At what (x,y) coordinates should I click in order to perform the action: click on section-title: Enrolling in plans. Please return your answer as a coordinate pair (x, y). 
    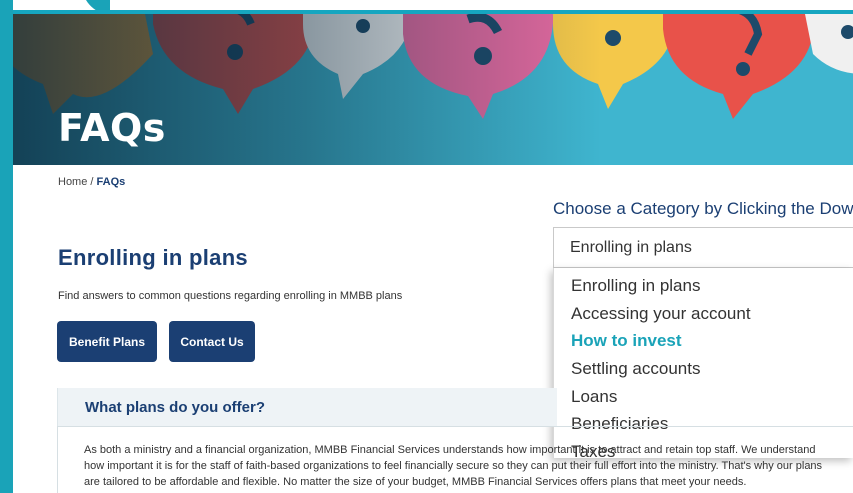
    Looking at the image, I should click on (153, 257).